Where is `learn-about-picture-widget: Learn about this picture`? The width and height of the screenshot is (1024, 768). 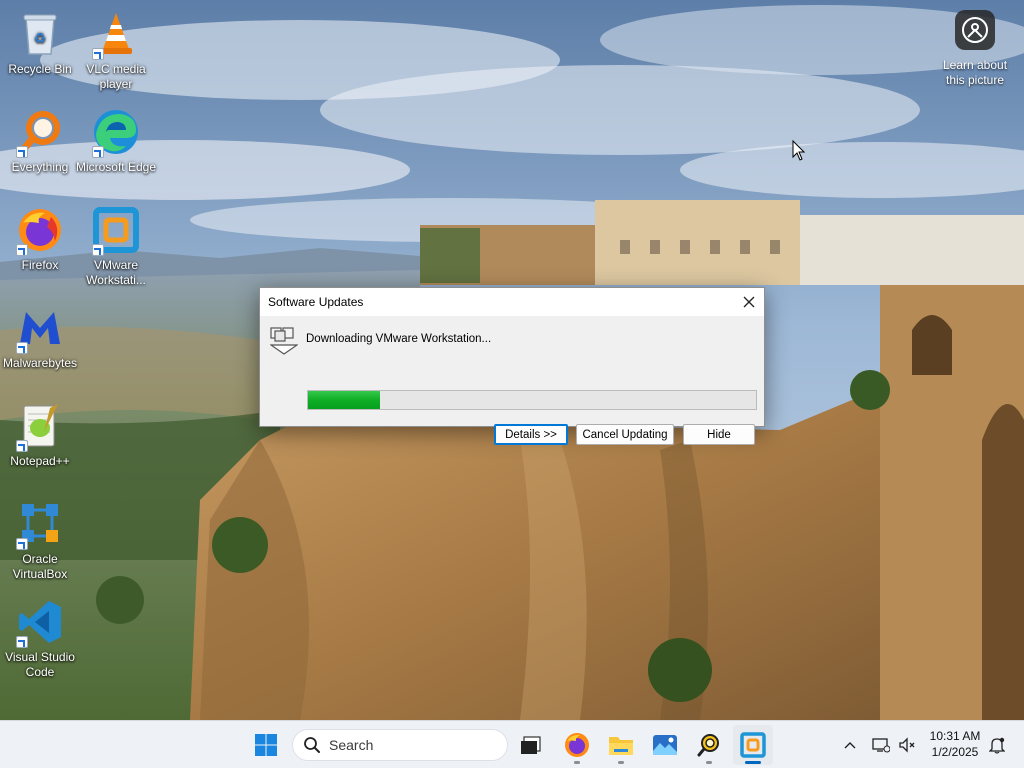 learn-about-picture-widget: Learn about this picture is located at coordinates (975, 49).